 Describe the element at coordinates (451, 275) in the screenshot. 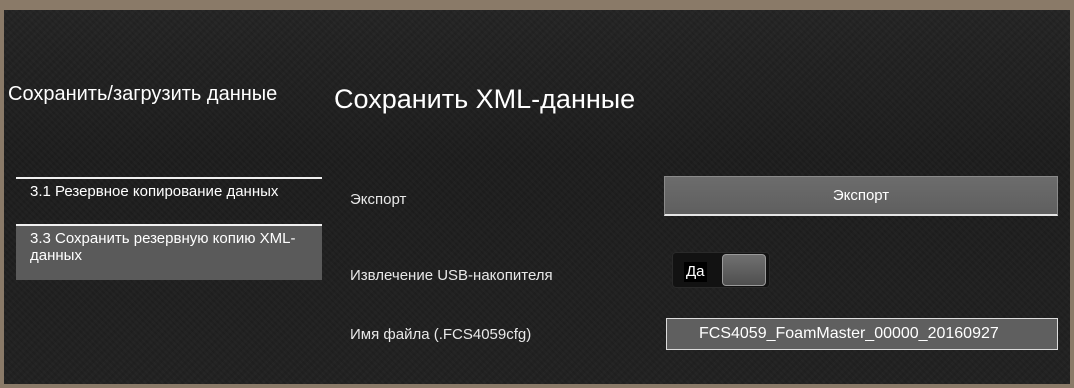

I see `usb-eject-label: Извлечение USB-накопителя` at that location.